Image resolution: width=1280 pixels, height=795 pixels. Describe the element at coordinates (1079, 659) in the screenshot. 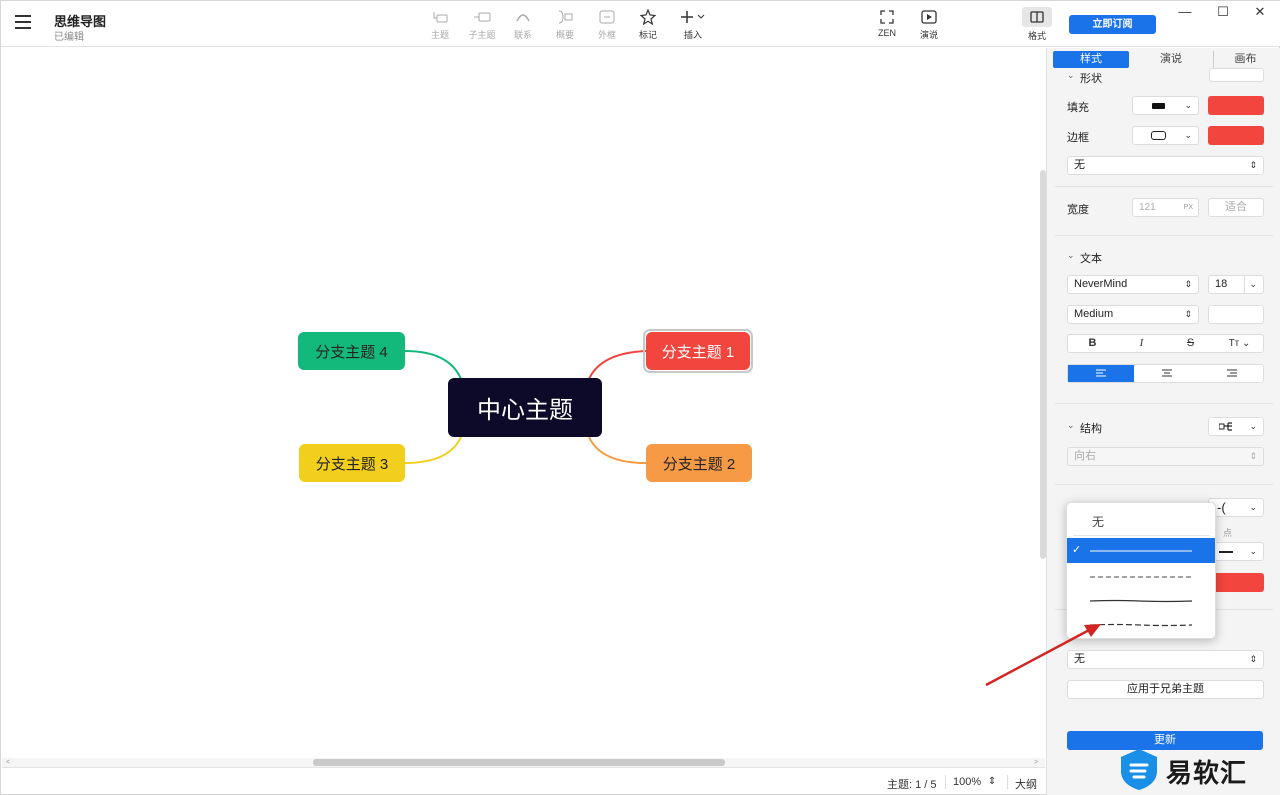

I see `line-end-value: 无` at that location.